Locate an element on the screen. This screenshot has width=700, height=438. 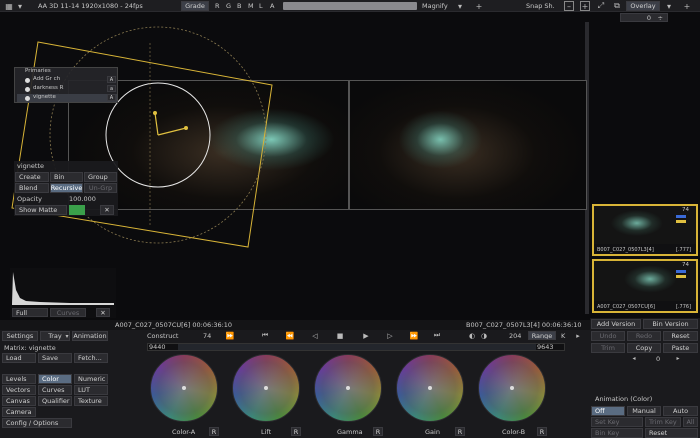
opacity-value: 100.000 is located at coordinates (82, 199).